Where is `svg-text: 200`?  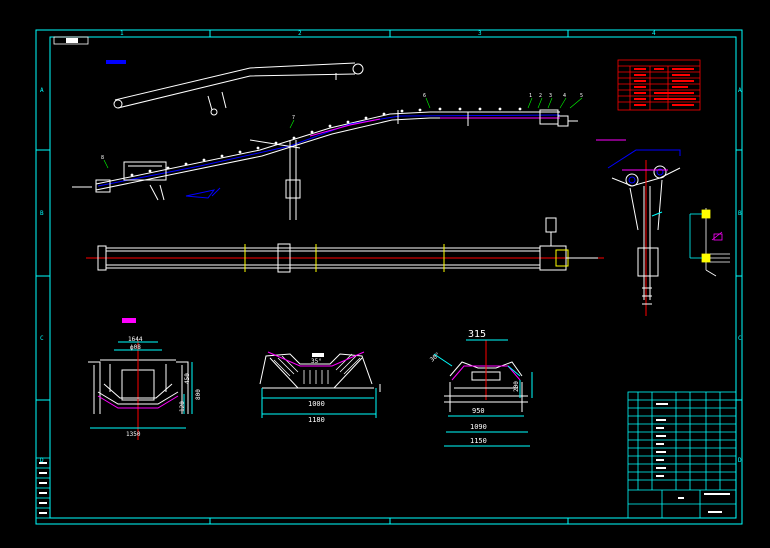 svg-text: 200 is located at coordinates (516, 386).